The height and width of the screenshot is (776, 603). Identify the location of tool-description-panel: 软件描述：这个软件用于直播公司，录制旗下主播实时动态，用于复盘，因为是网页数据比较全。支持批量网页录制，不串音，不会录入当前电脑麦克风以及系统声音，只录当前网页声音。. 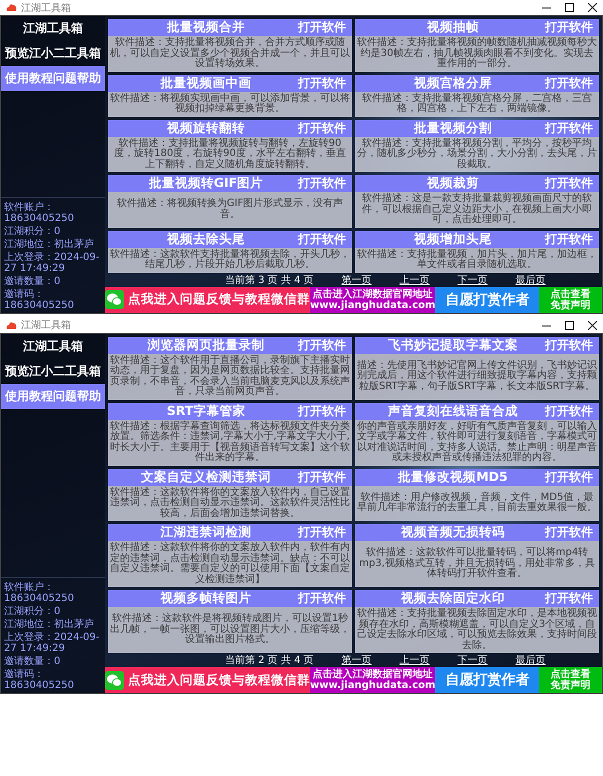
(230, 377).